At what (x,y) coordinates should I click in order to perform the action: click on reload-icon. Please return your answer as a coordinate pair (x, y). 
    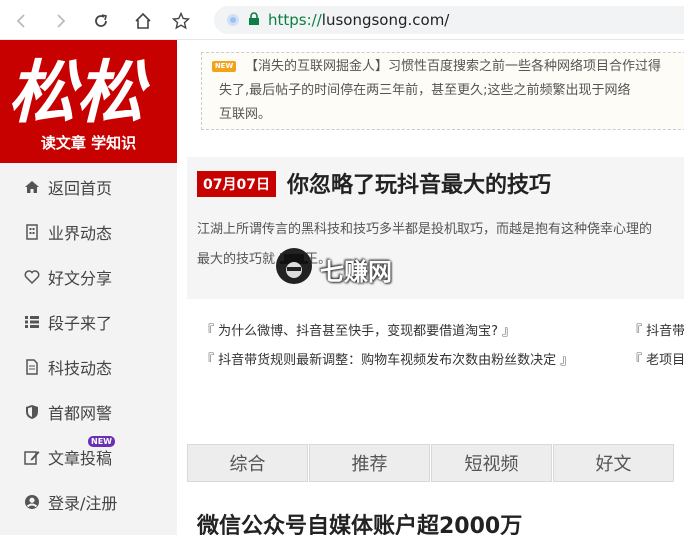
    Looking at the image, I should click on (101, 20).